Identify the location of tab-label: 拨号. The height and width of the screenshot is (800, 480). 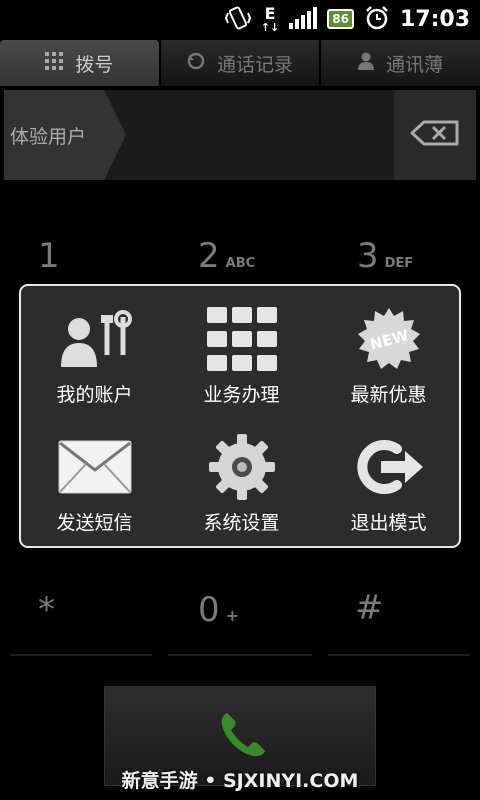
(94, 64).